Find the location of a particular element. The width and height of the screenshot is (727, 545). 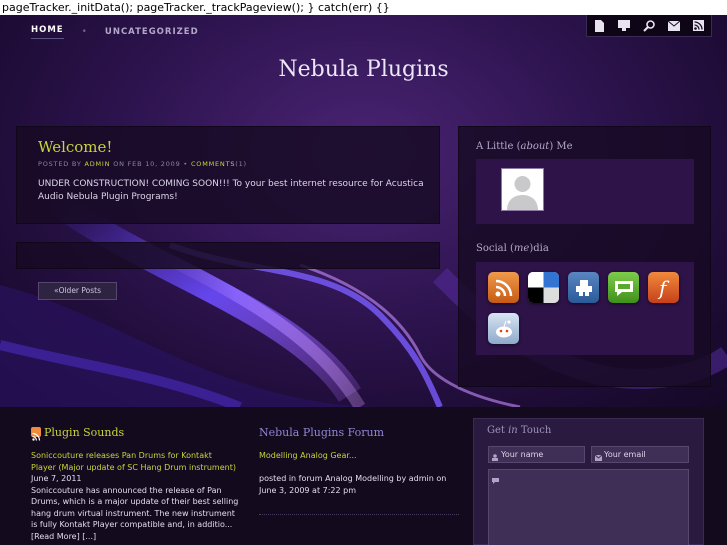

name-placeholder: Your name is located at coordinates (522, 454).